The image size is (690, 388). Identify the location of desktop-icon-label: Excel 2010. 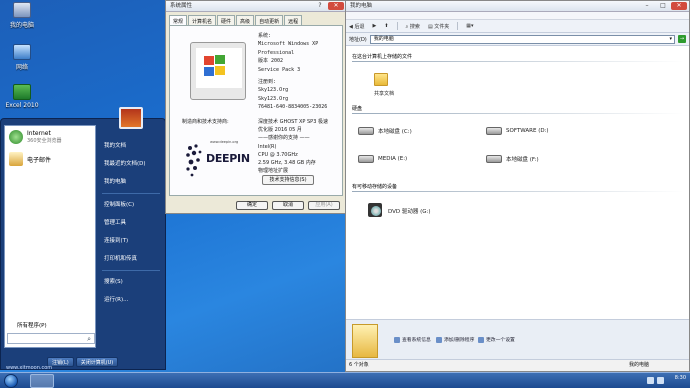
(22, 105).